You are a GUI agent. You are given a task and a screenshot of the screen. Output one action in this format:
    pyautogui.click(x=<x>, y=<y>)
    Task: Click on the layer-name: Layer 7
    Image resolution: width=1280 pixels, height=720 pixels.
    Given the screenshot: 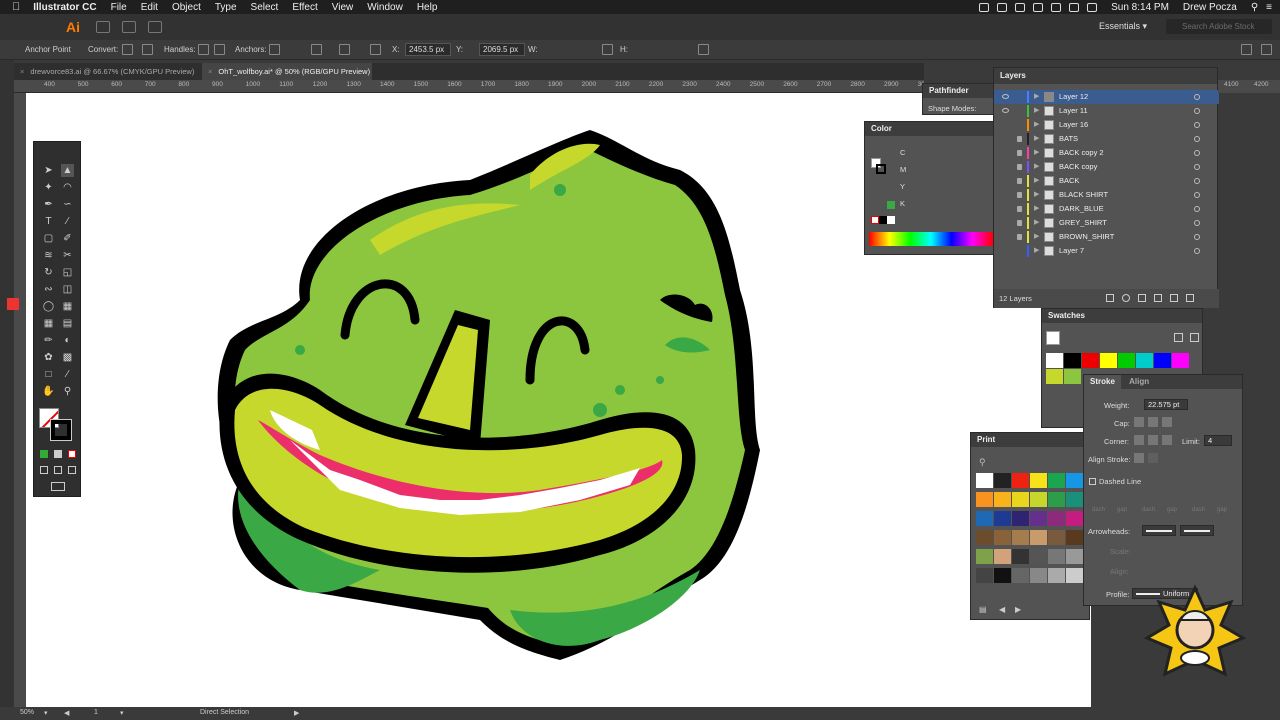 What is the action you would take?
    pyautogui.click(x=1071, y=251)
    